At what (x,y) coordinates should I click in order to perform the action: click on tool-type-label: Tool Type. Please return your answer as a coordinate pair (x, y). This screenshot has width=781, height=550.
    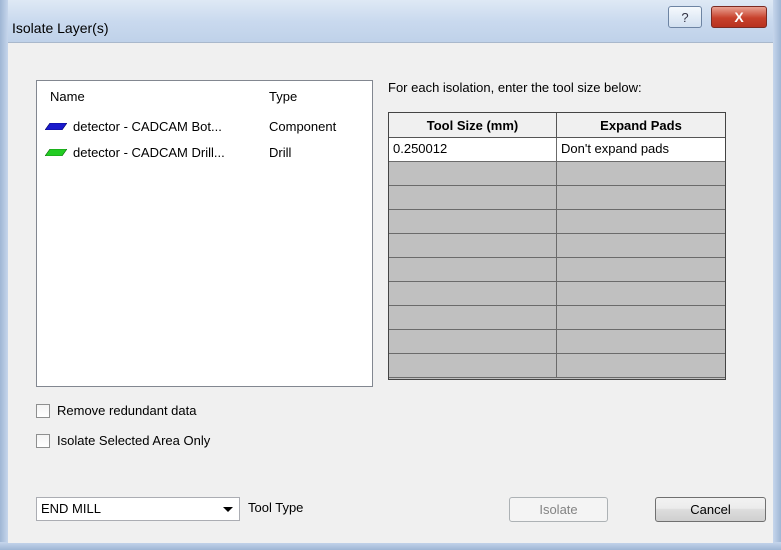
    Looking at the image, I should click on (276, 507).